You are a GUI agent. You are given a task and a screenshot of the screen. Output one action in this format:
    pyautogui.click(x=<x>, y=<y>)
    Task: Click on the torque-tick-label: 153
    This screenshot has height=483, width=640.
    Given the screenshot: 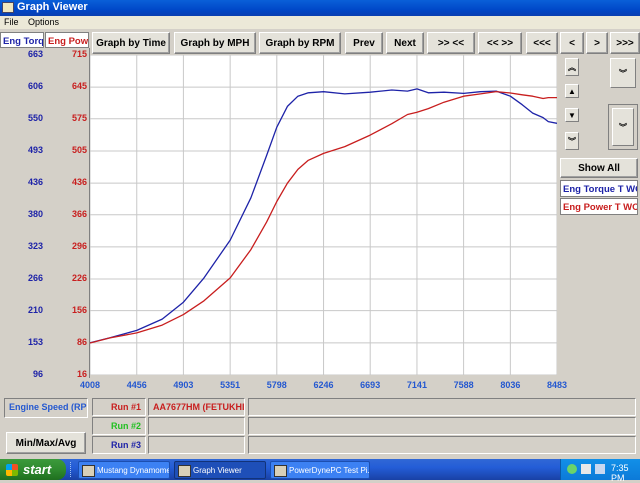 What is the action you would take?
    pyautogui.click(x=35, y=341)
    